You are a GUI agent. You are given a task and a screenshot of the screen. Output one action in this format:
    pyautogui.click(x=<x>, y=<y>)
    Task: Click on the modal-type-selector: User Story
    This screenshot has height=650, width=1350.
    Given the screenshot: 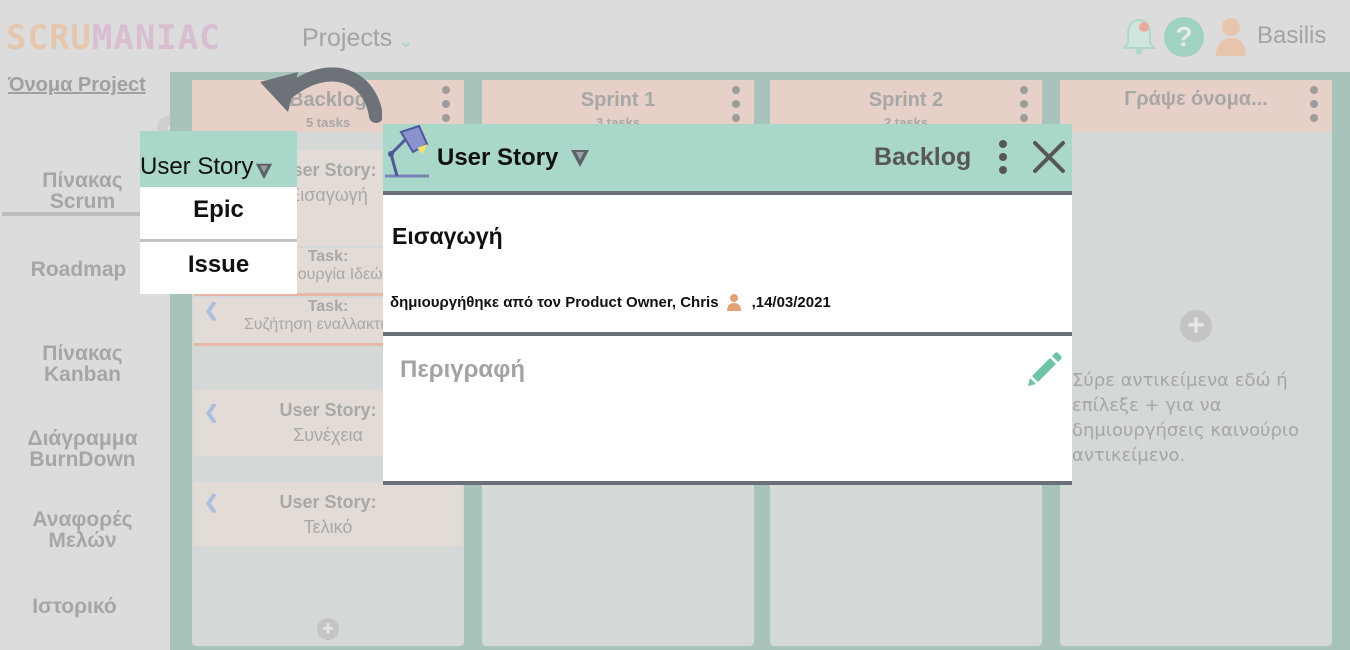 What is the action you would take?
    pyautogui.click(x=513, y=158)
    